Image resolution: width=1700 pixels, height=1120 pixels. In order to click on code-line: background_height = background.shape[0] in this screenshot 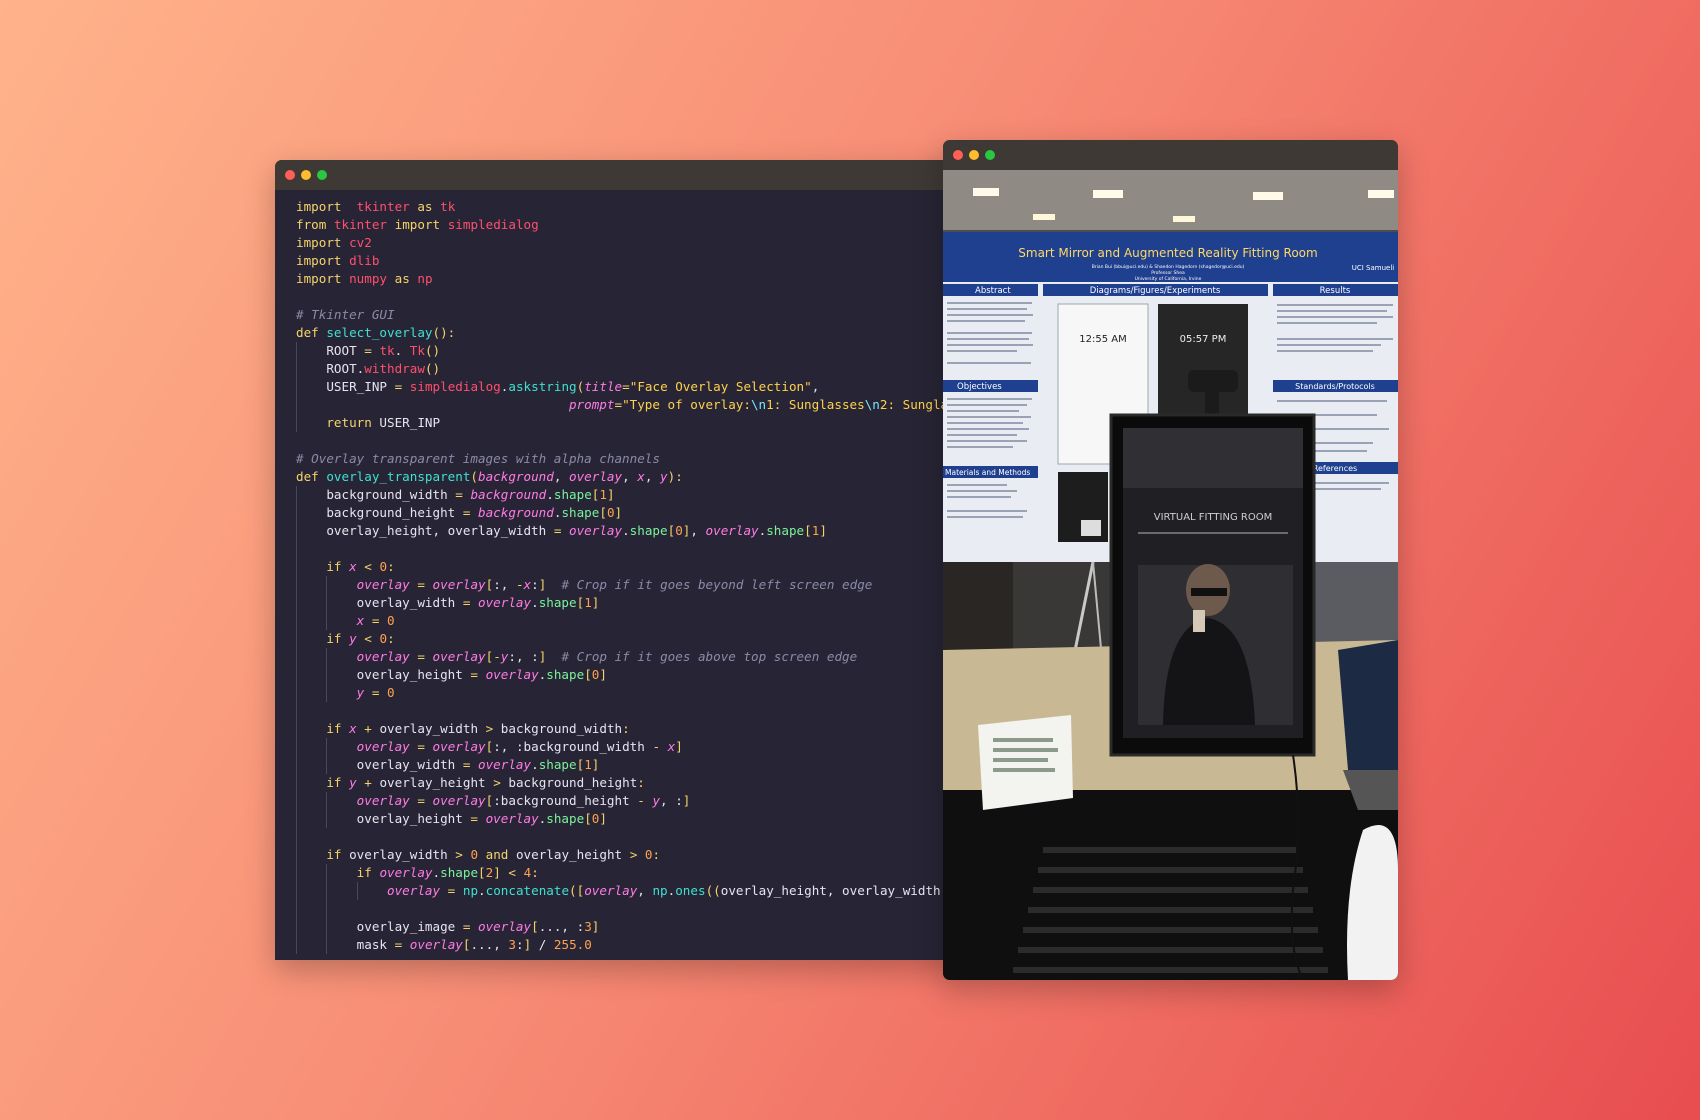, I will do `click(625, 513)`.